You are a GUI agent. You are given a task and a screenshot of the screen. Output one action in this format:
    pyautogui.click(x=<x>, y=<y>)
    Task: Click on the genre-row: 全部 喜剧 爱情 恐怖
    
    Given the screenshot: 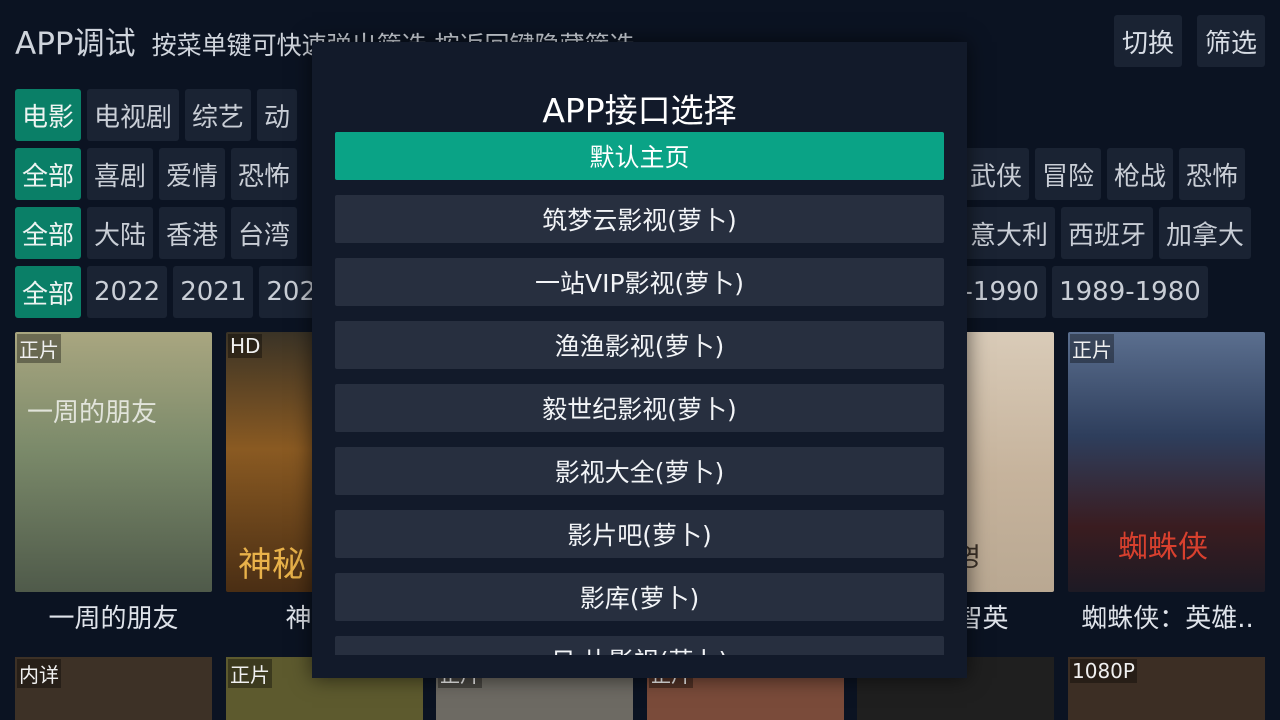 What is the action you would take?
    pyautogui.click(x=159, y=174)
    